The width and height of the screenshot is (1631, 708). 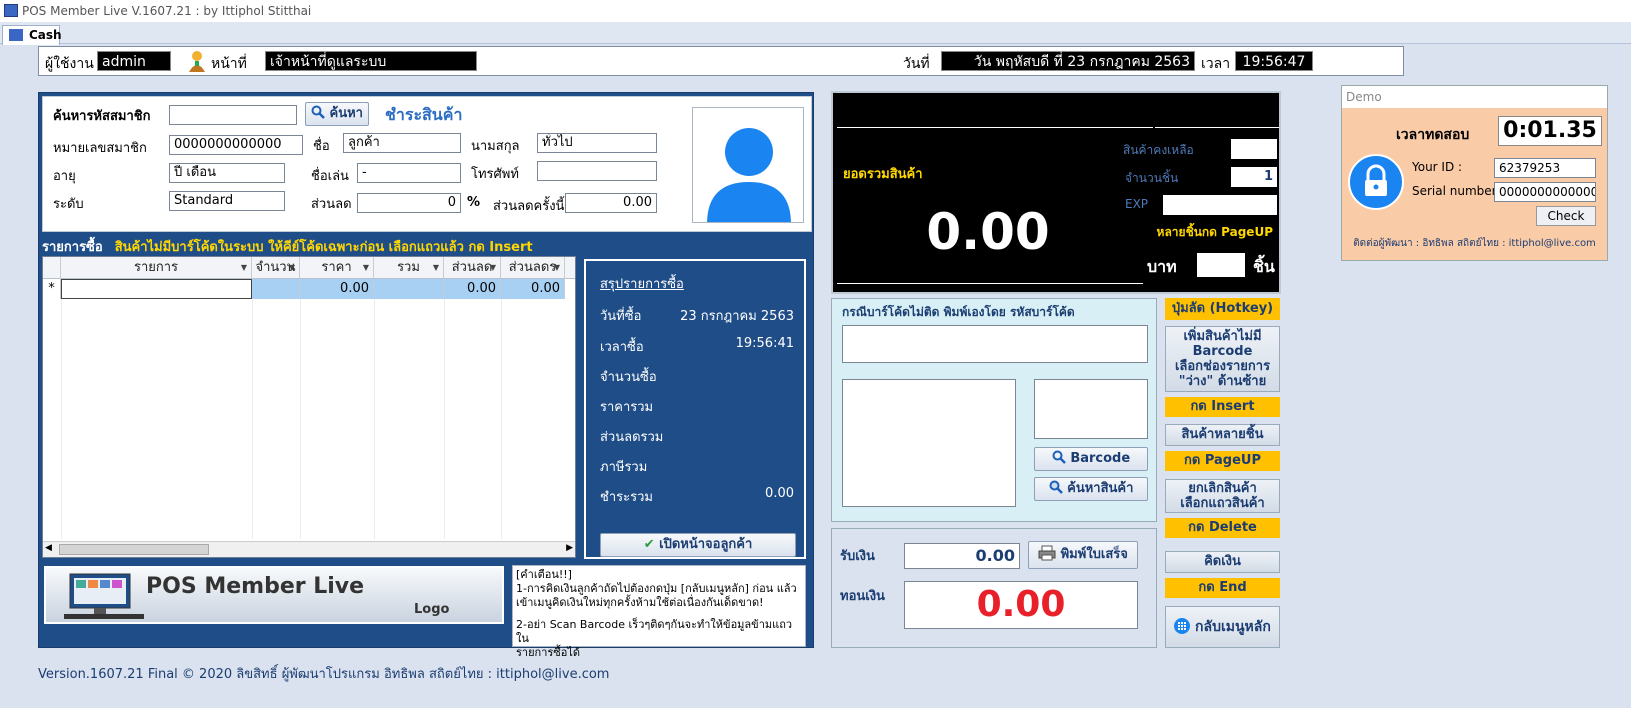 I want to click on barcode-button: Barcode, so click(x=1091, y=459).